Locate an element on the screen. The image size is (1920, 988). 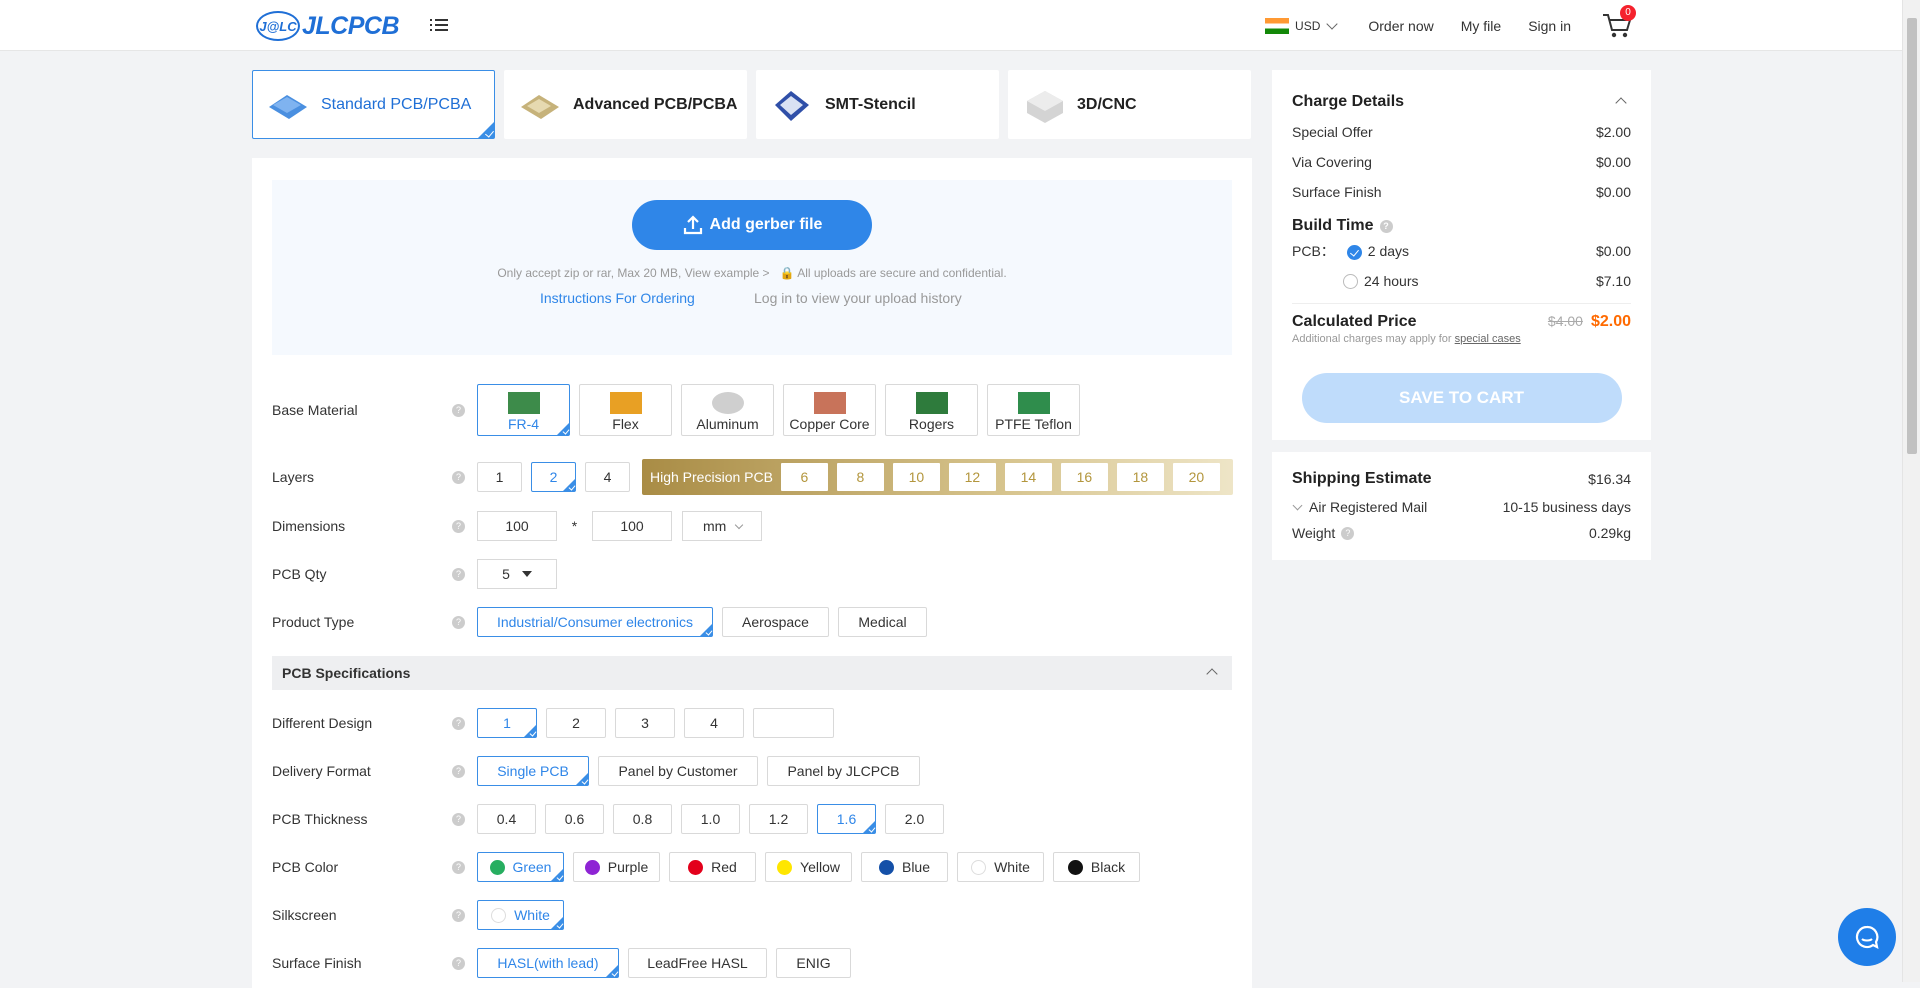
page-scrollbar is located at coordinates (1911, 491).